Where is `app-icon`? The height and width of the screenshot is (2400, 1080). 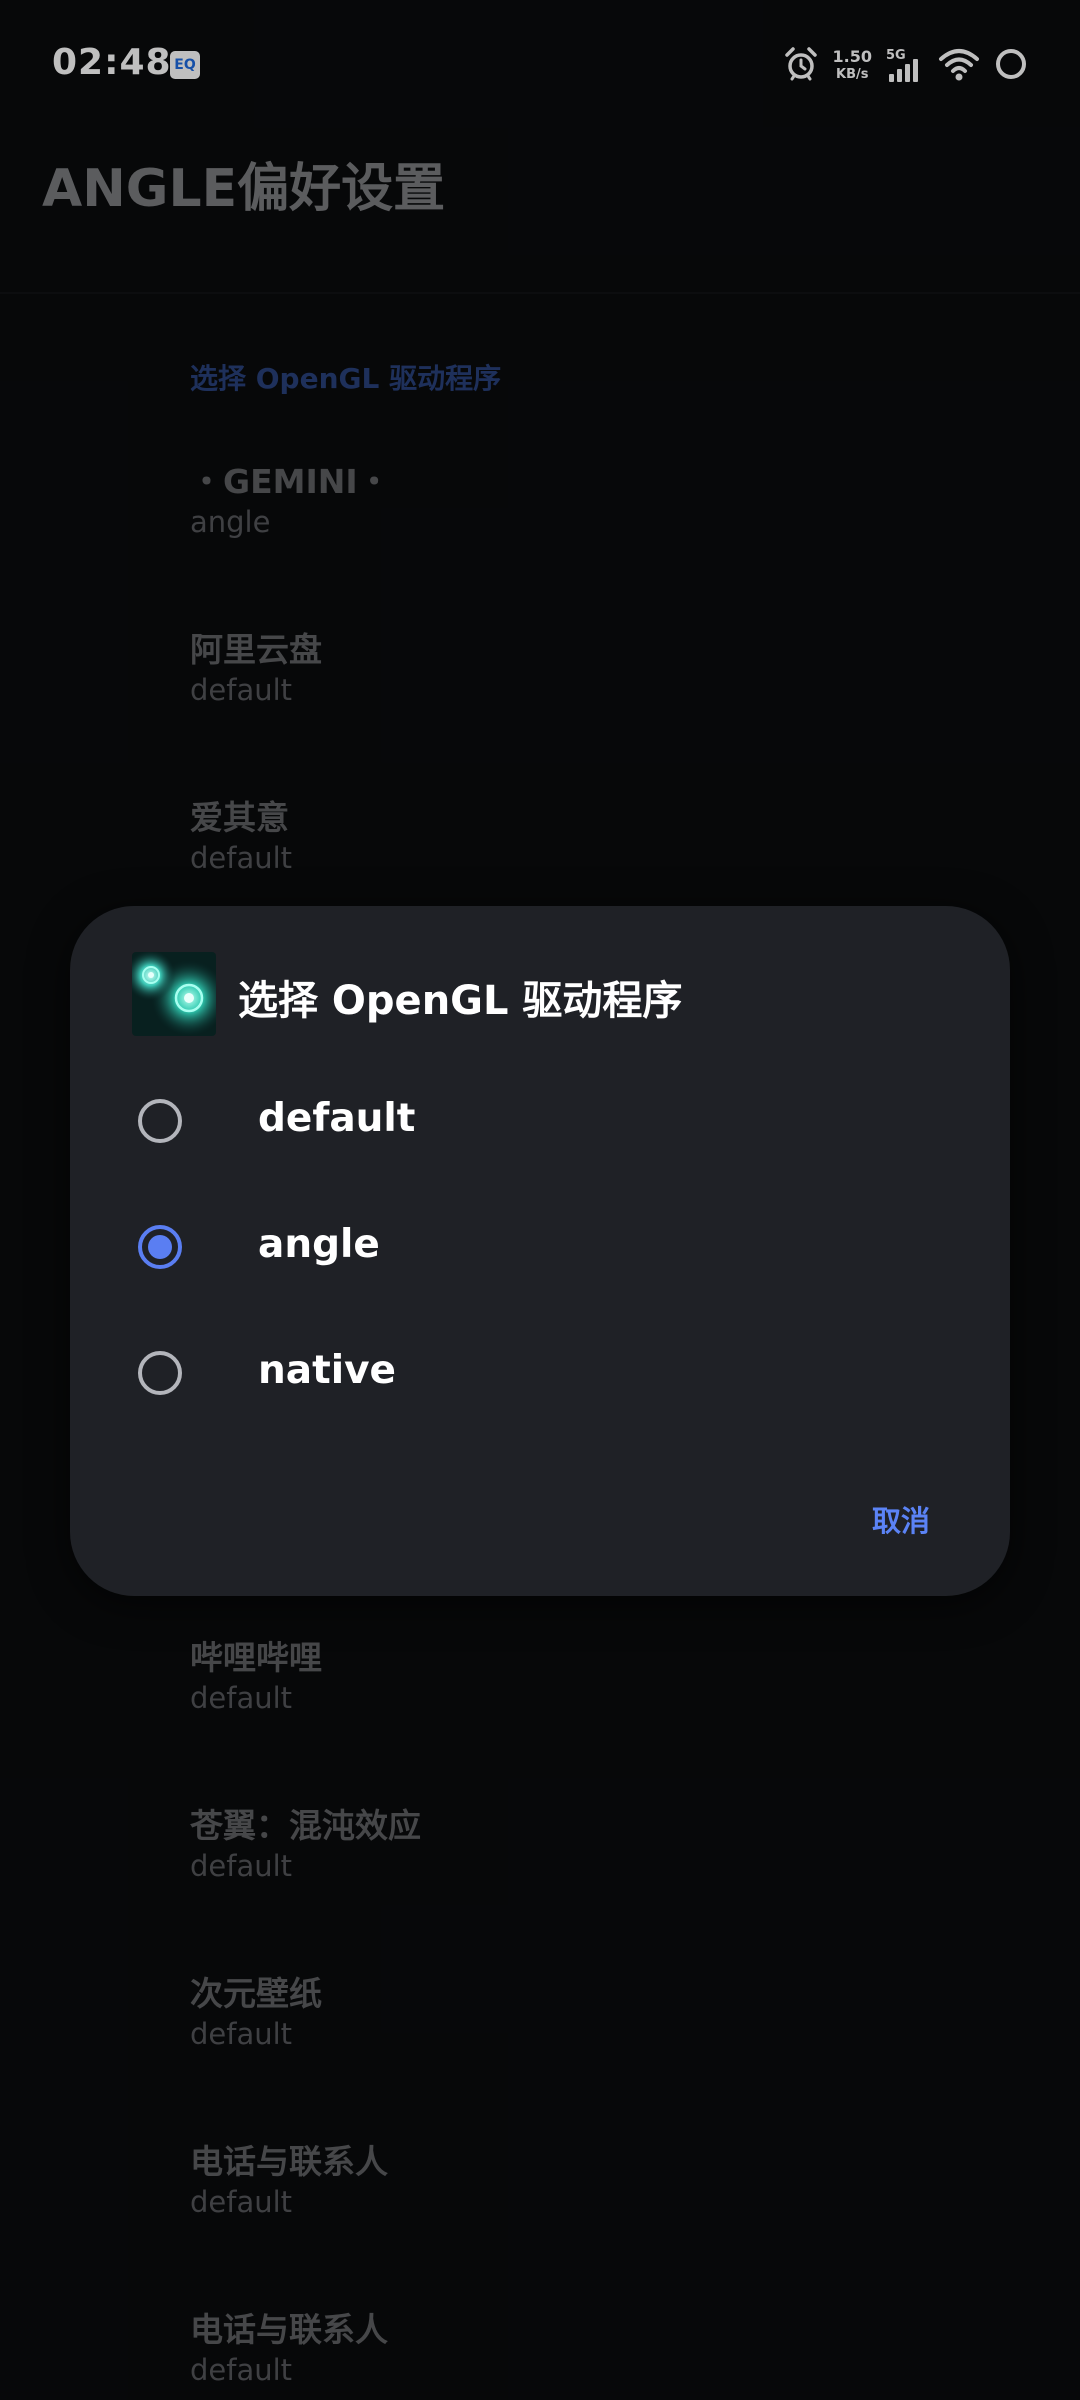
app-icon is located at coordinates (174, 994).